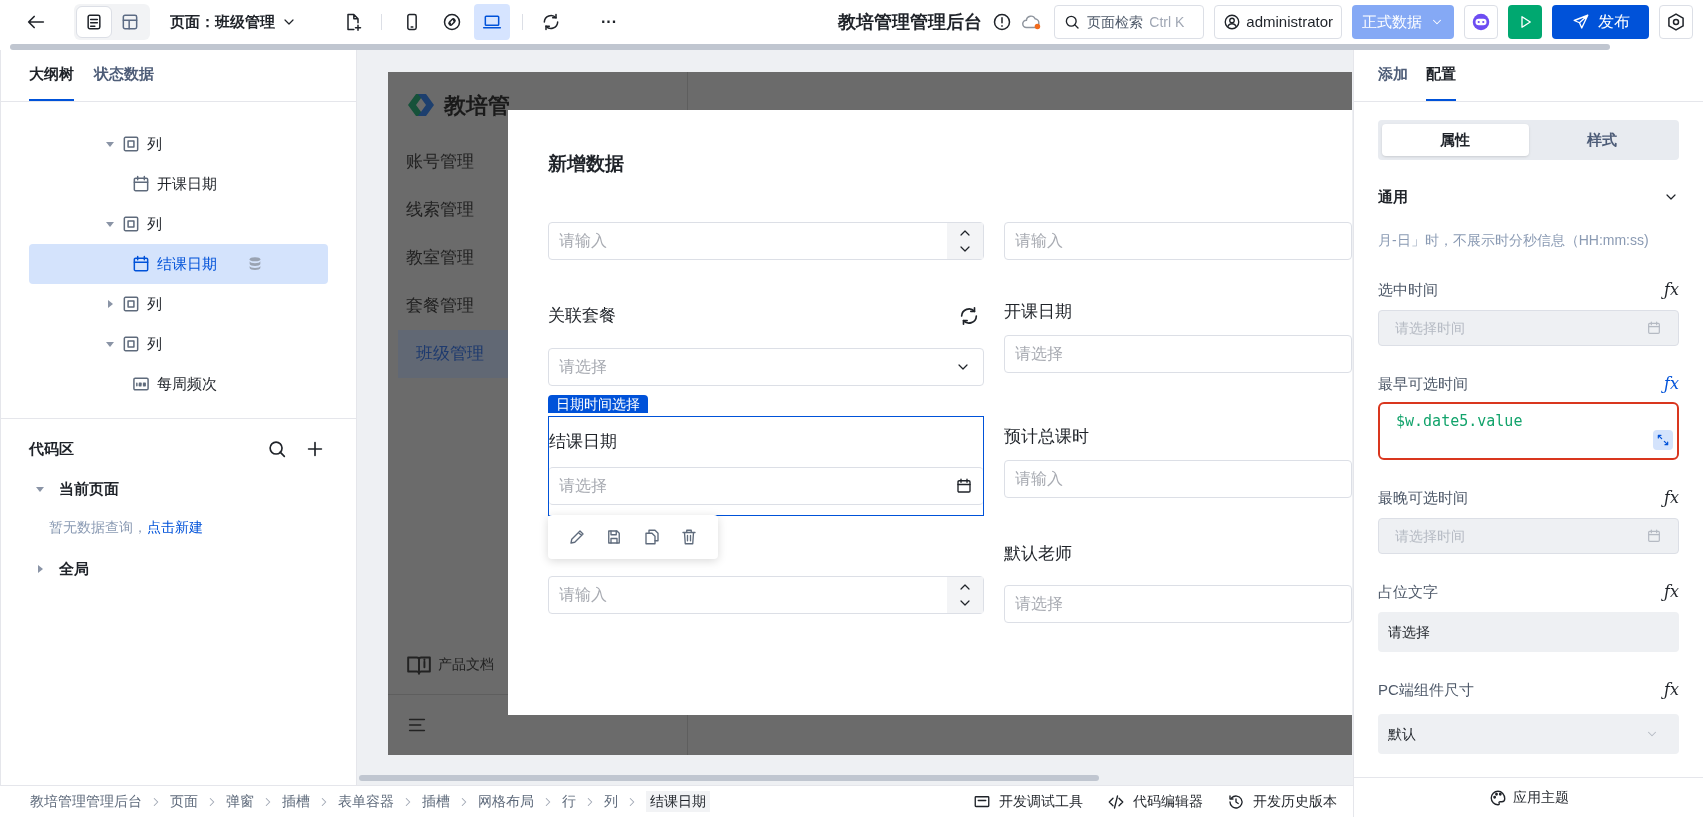  What do you see at coordinates (1528, 632) in the screenshot?
I see `input-field: 请选择` at bounding box center [1528, 632].